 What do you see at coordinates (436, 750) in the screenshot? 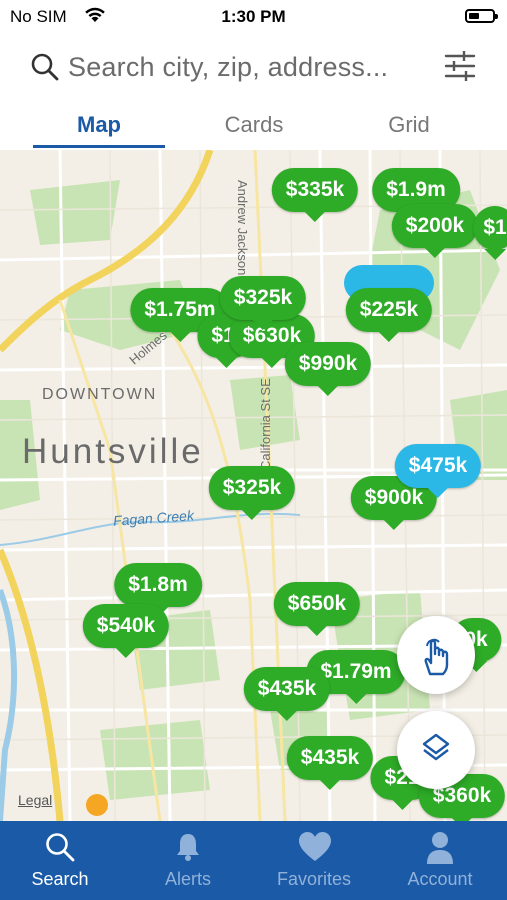
I see `map-layers-button` at bounding box center [436, 750].